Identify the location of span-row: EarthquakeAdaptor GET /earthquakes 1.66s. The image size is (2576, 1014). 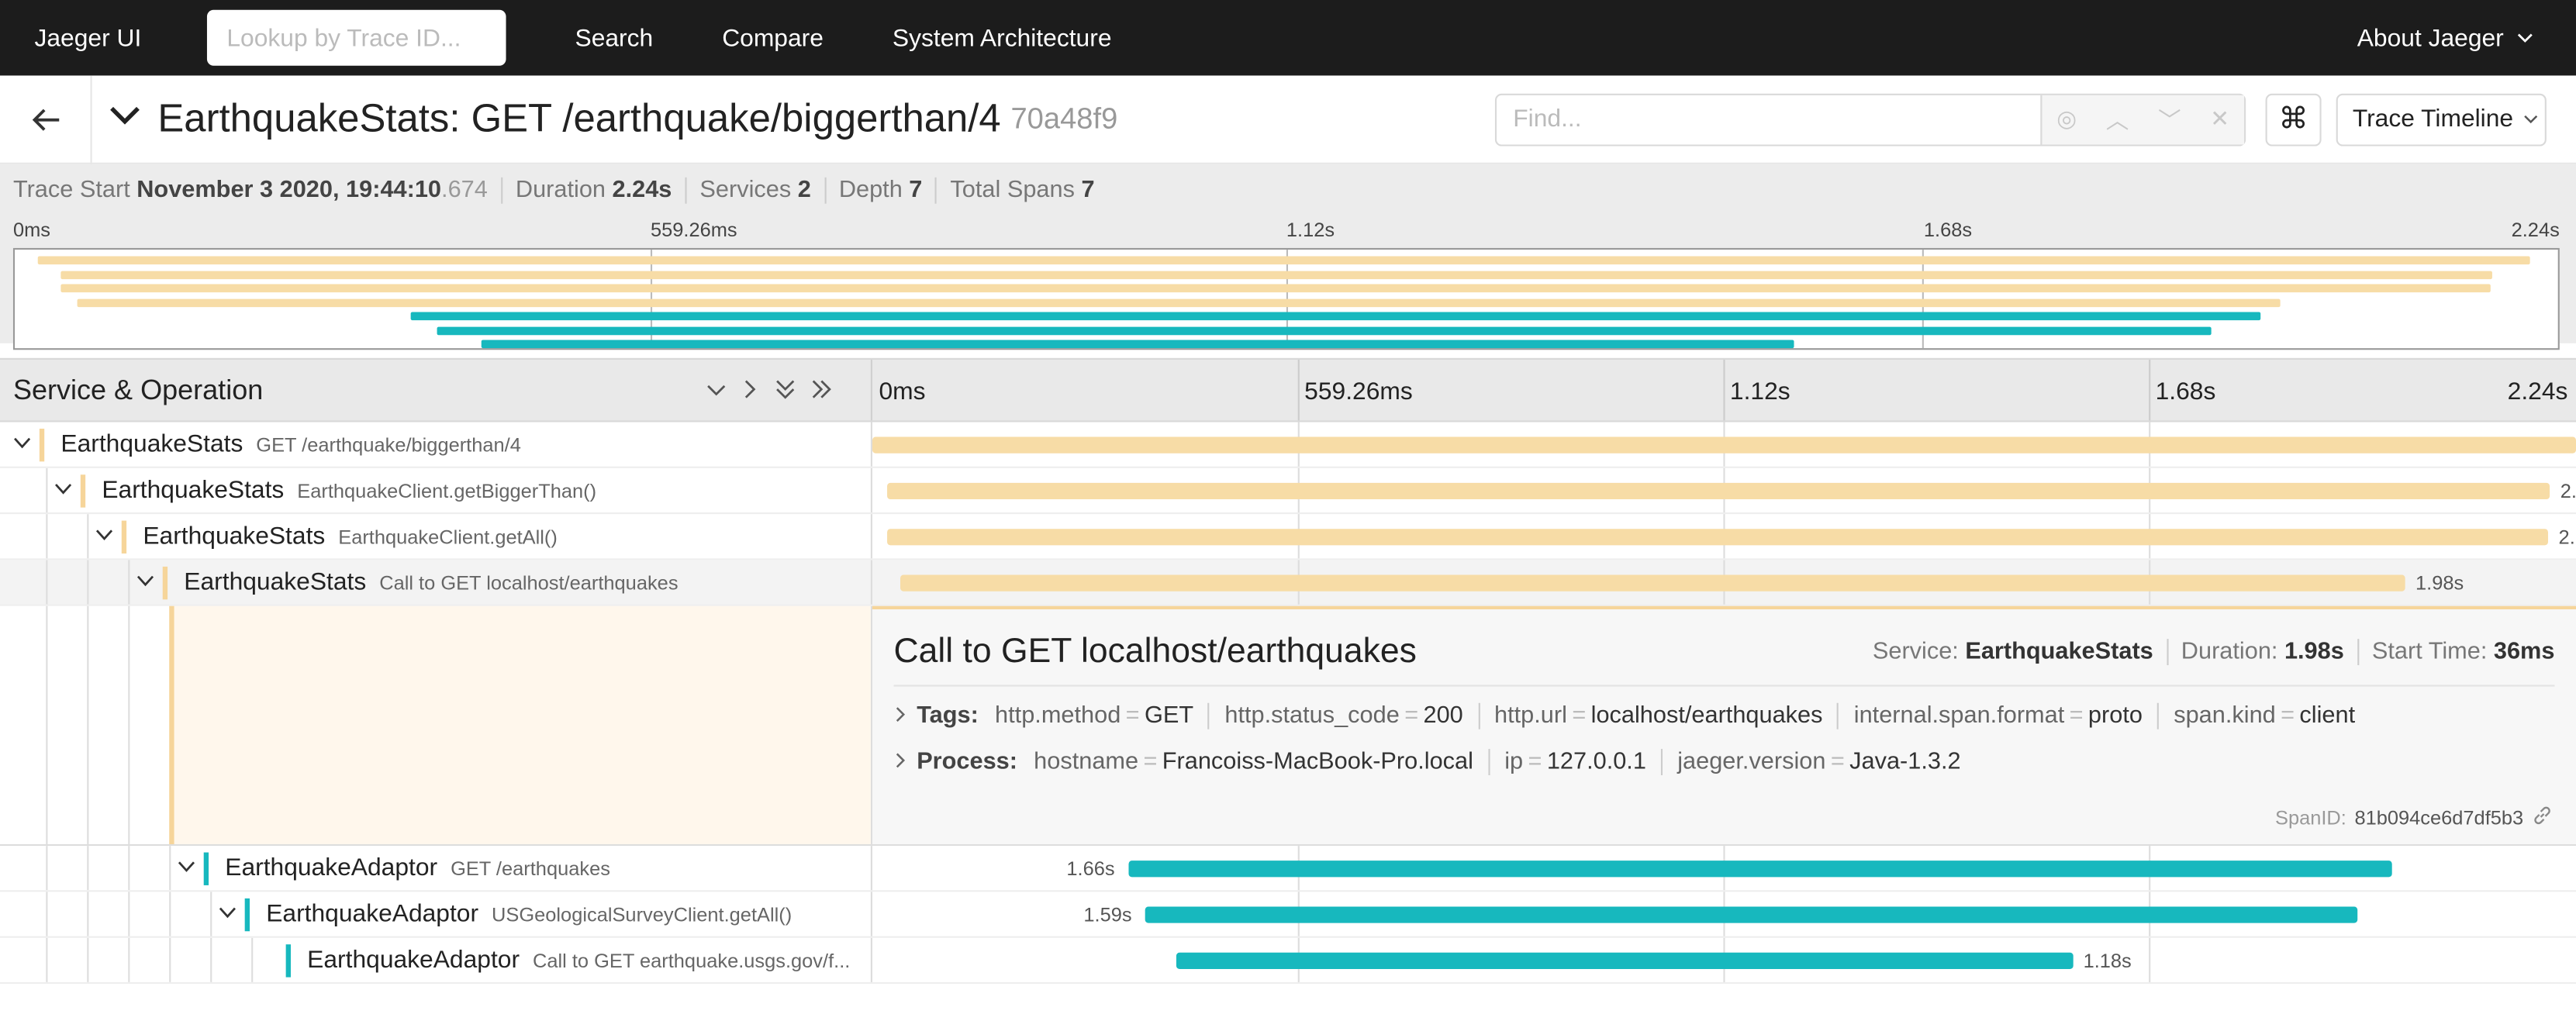
(1288, 869).